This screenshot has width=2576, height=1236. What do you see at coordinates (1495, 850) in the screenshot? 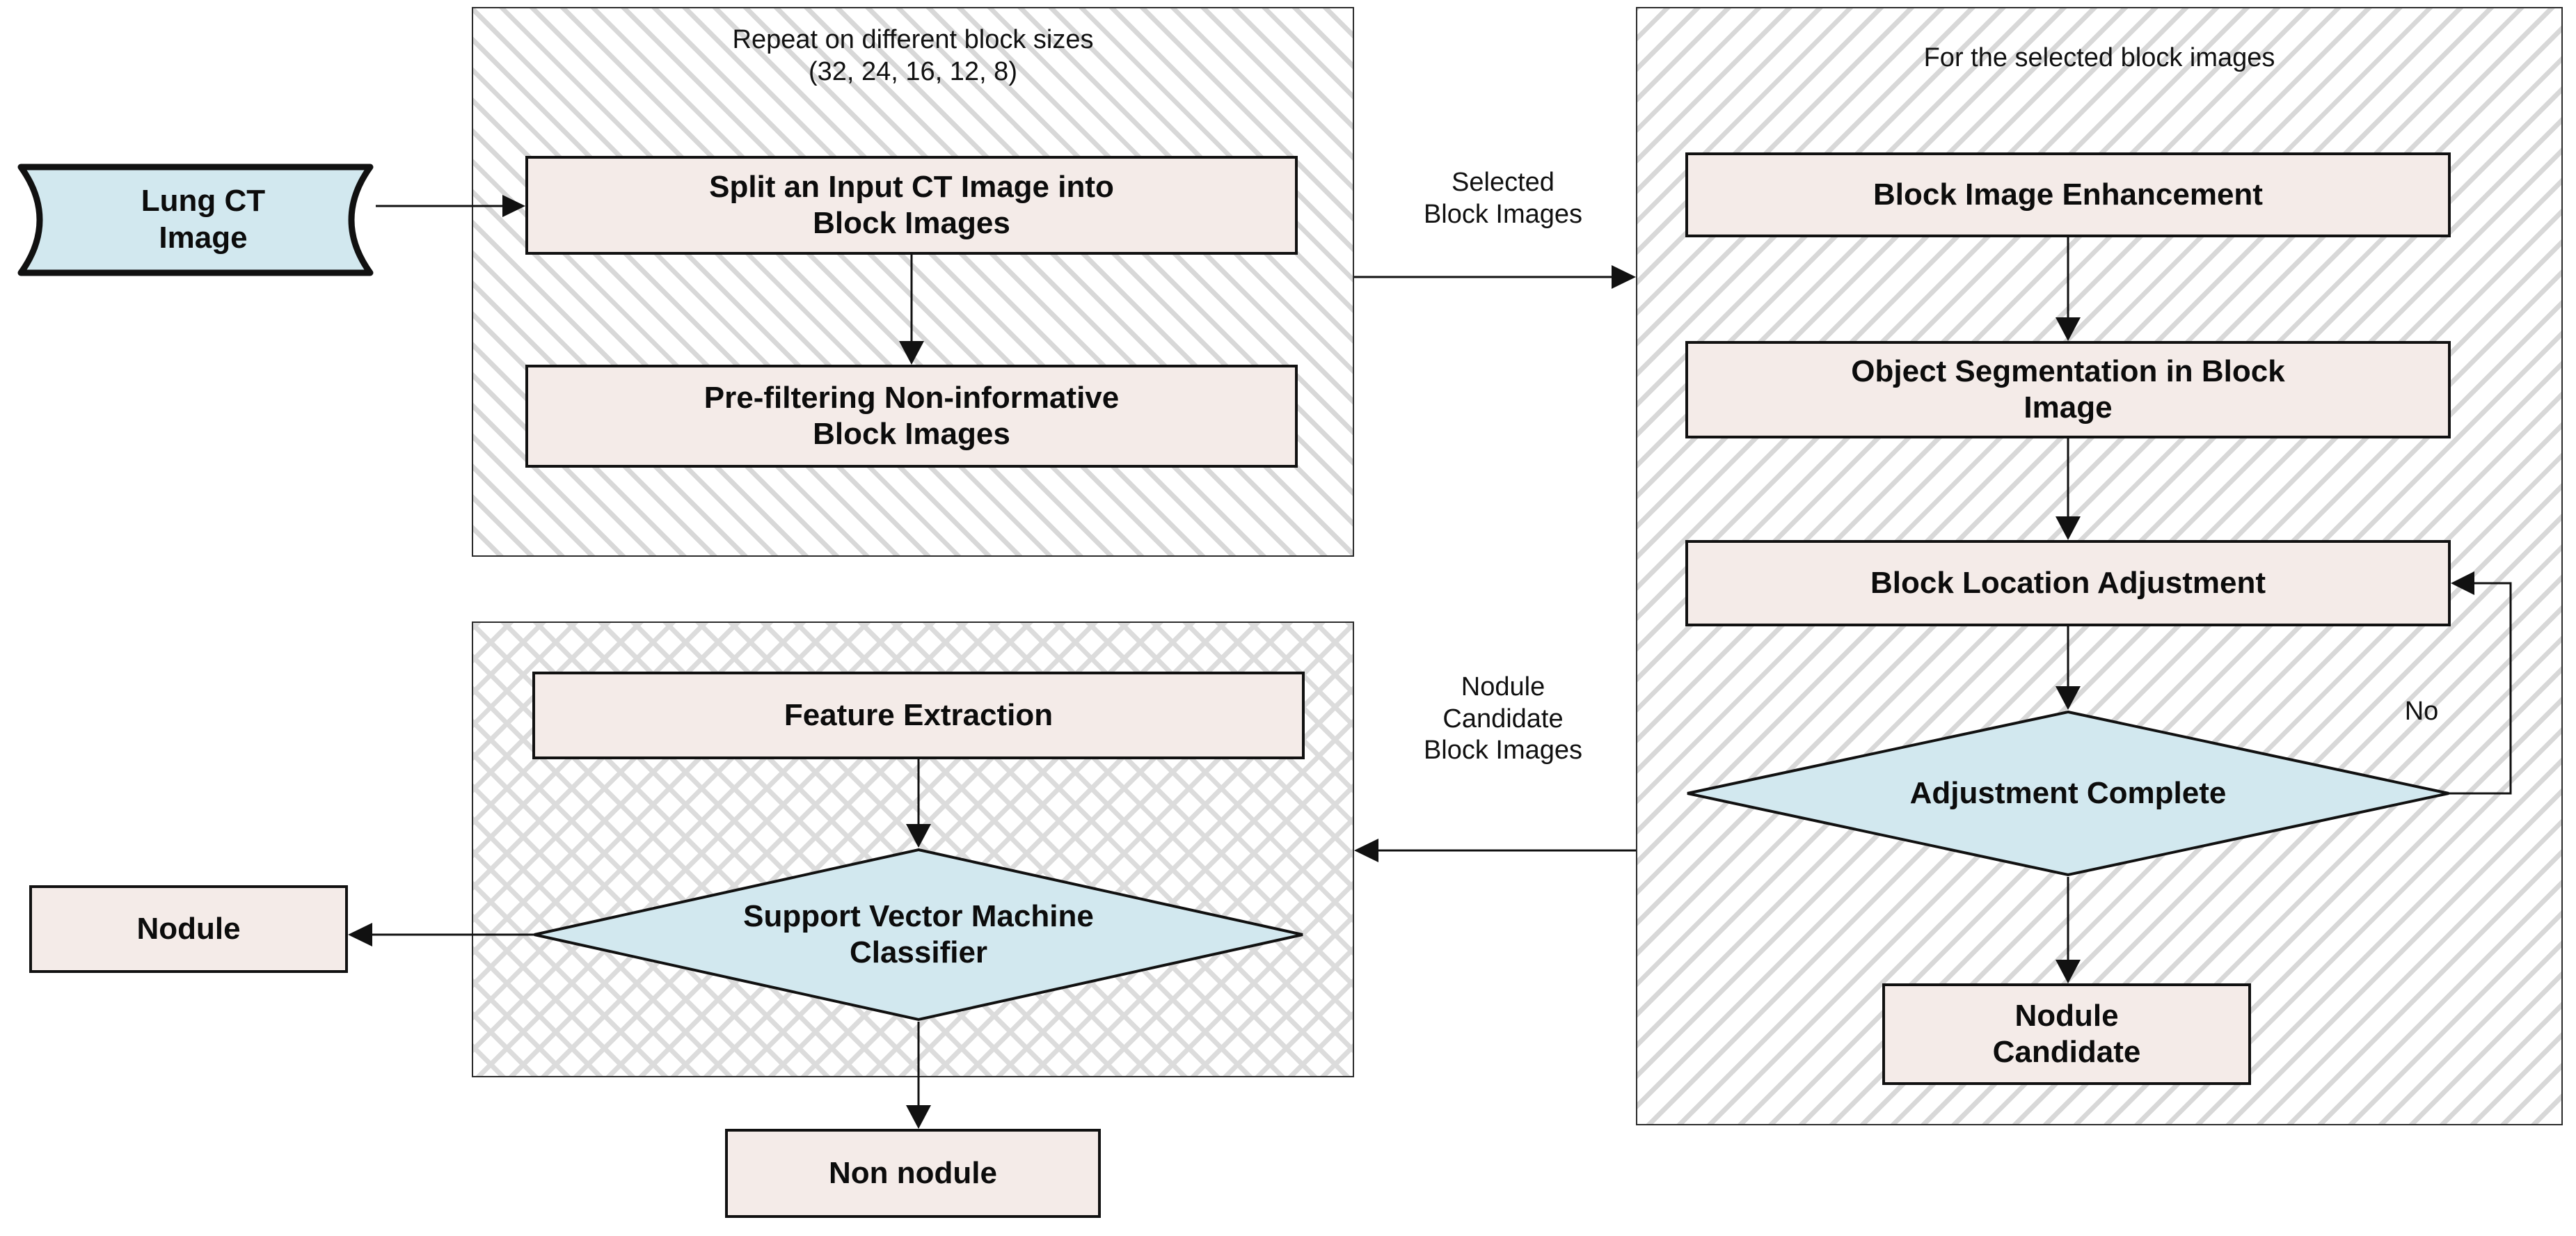
I see `edge-processing-group-to-classification-group` at bounding box center [1495, 850].